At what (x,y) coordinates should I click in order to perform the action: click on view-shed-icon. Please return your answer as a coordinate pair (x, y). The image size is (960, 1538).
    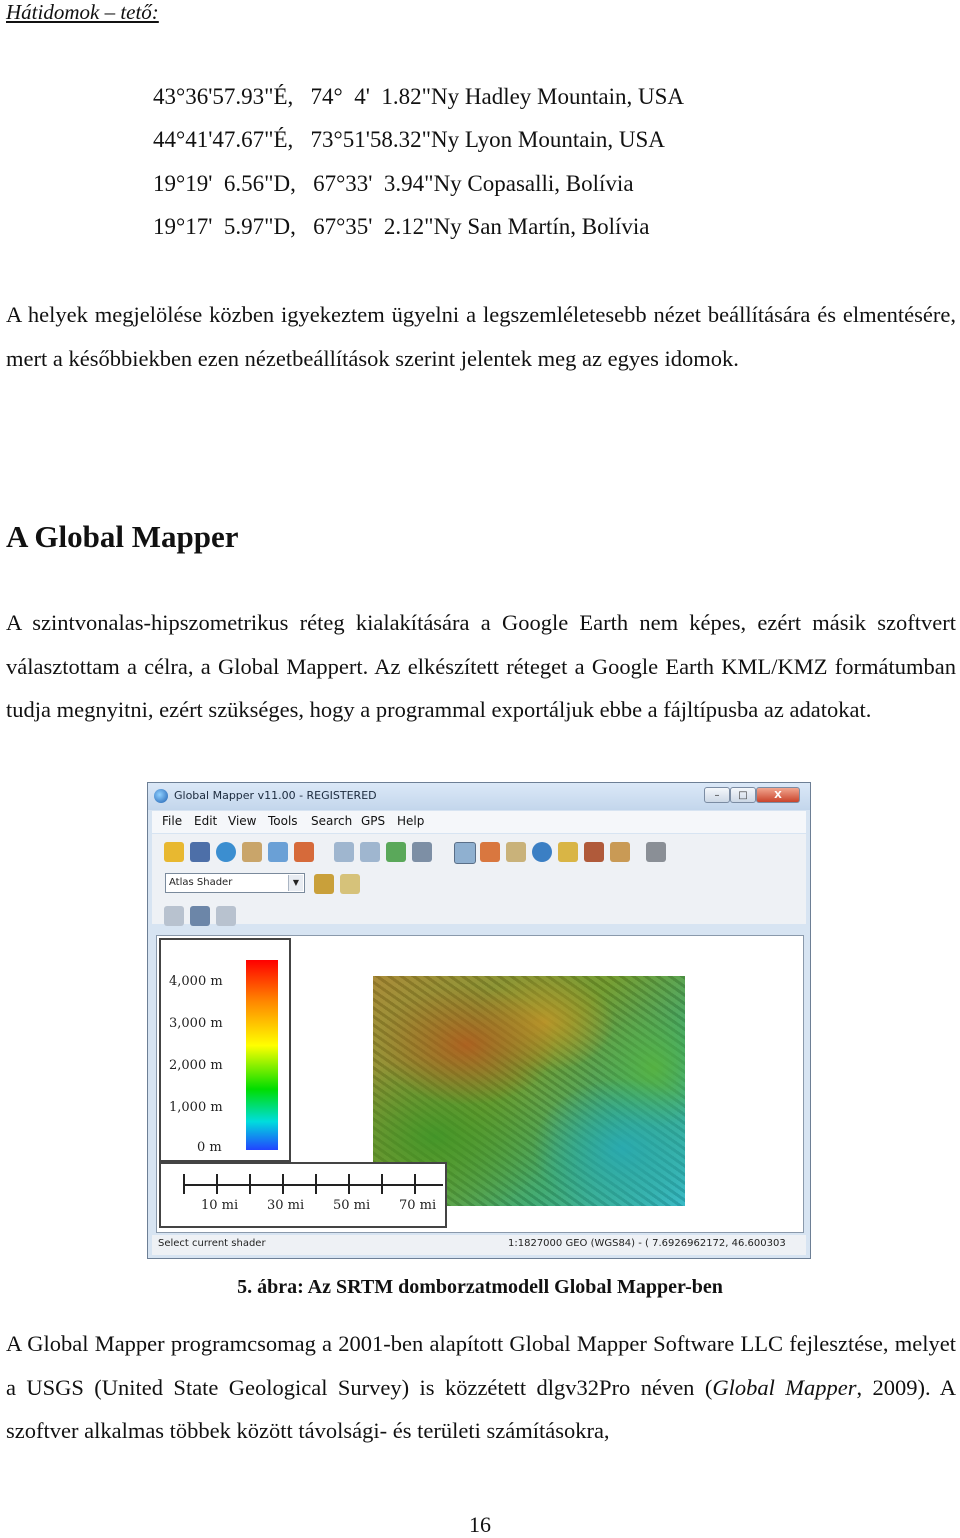
    Looking at the image, I should click on (594, 852).